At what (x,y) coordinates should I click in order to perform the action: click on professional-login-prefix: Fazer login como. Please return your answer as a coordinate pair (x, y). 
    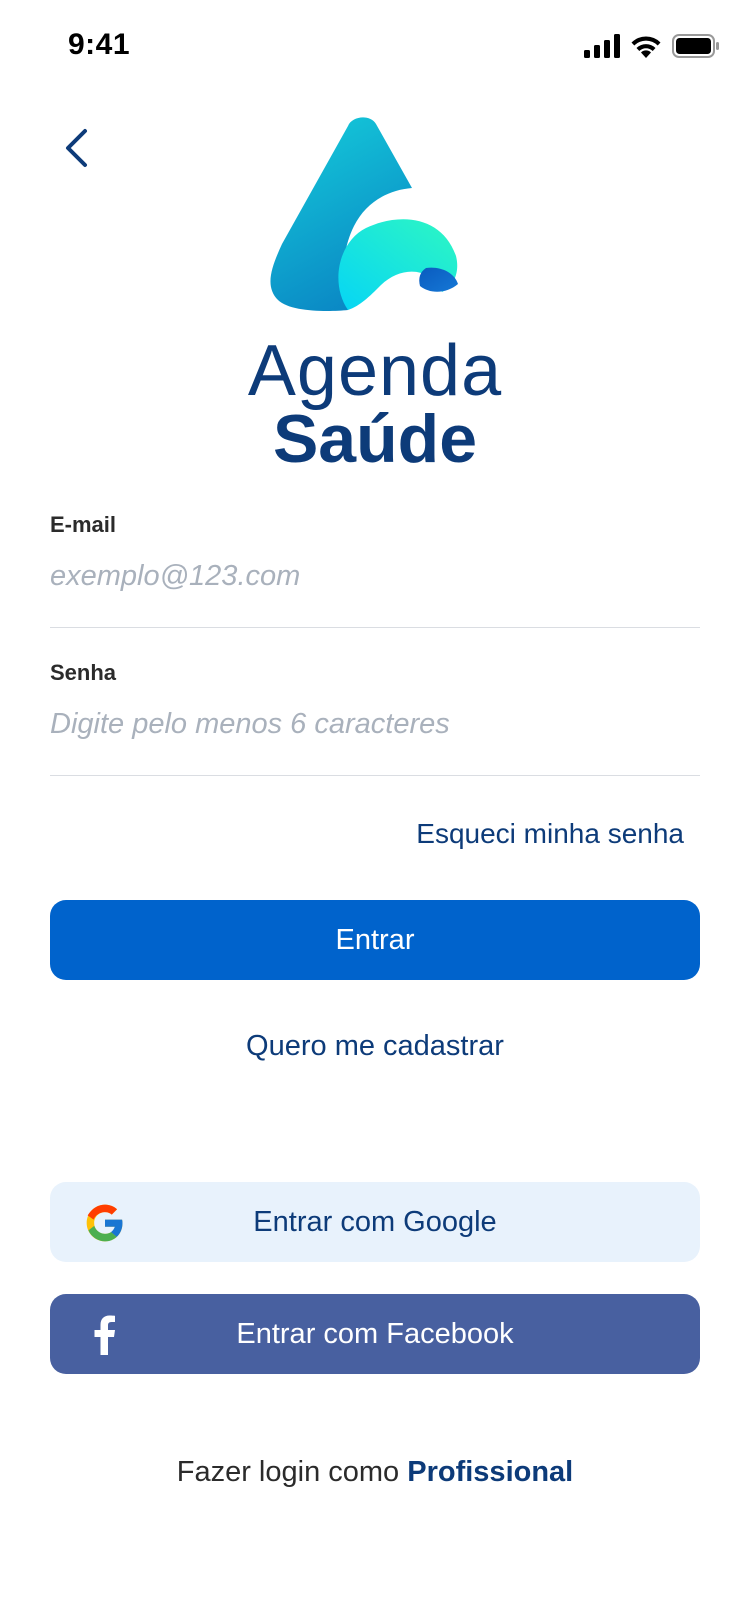
    Looking at the image, I should click on (288, 1472).